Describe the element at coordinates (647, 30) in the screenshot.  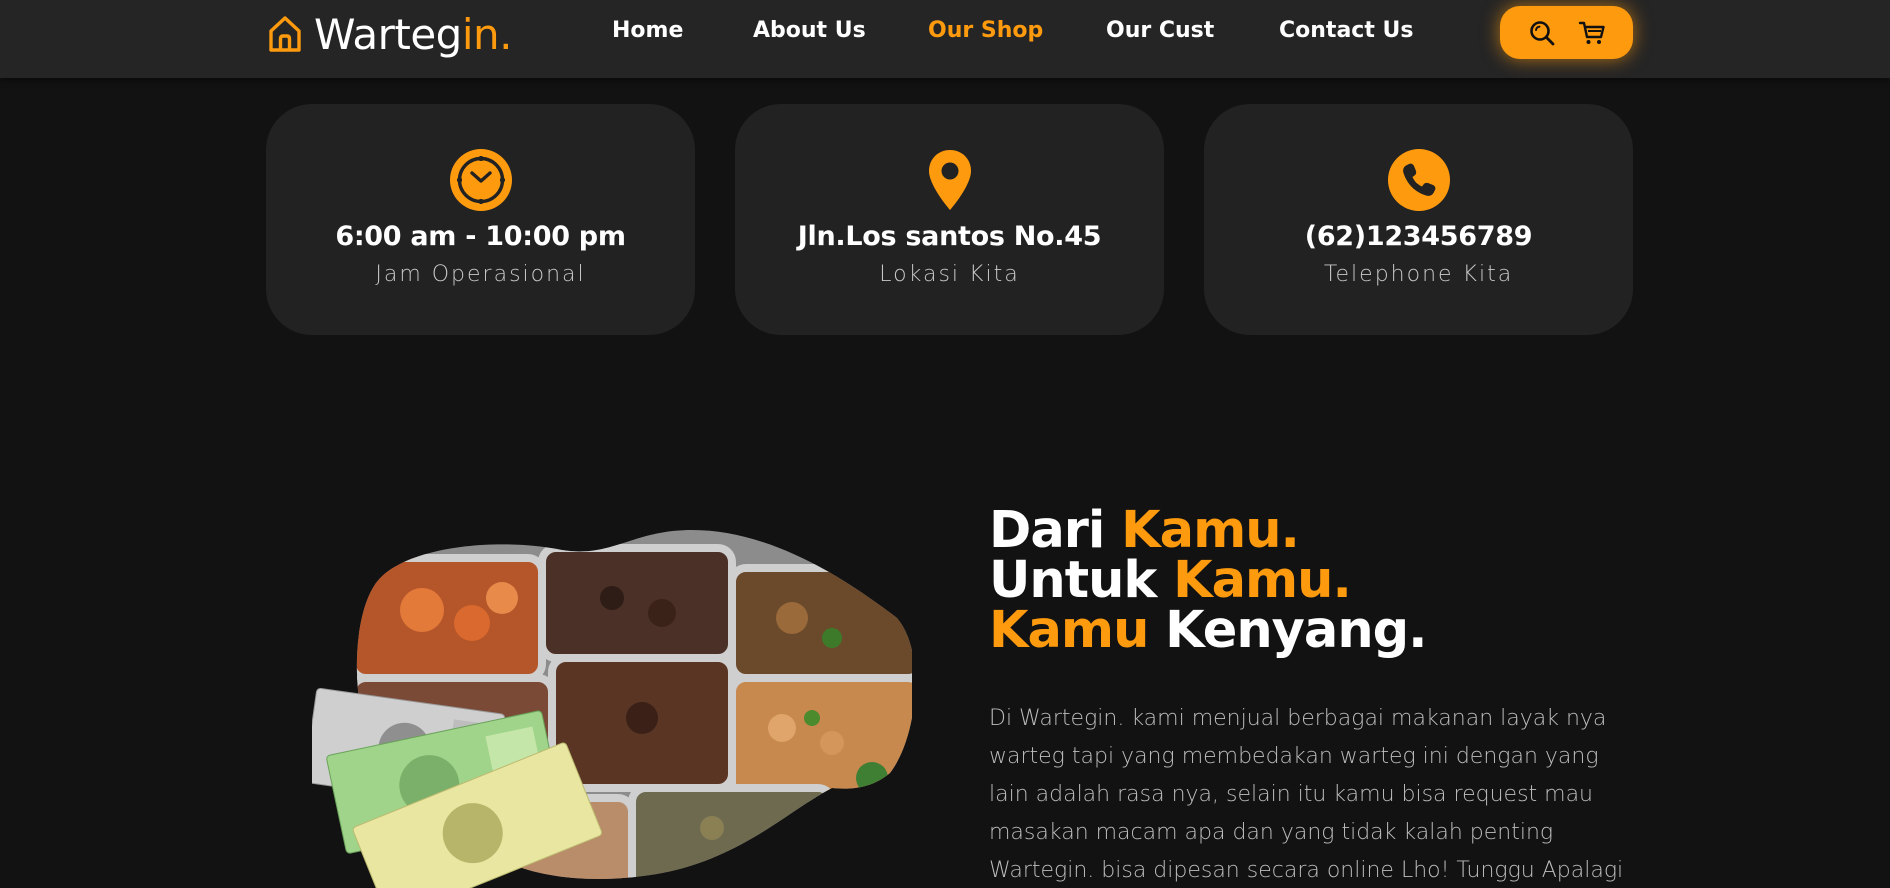
I see `nav-home: Home` at that location.